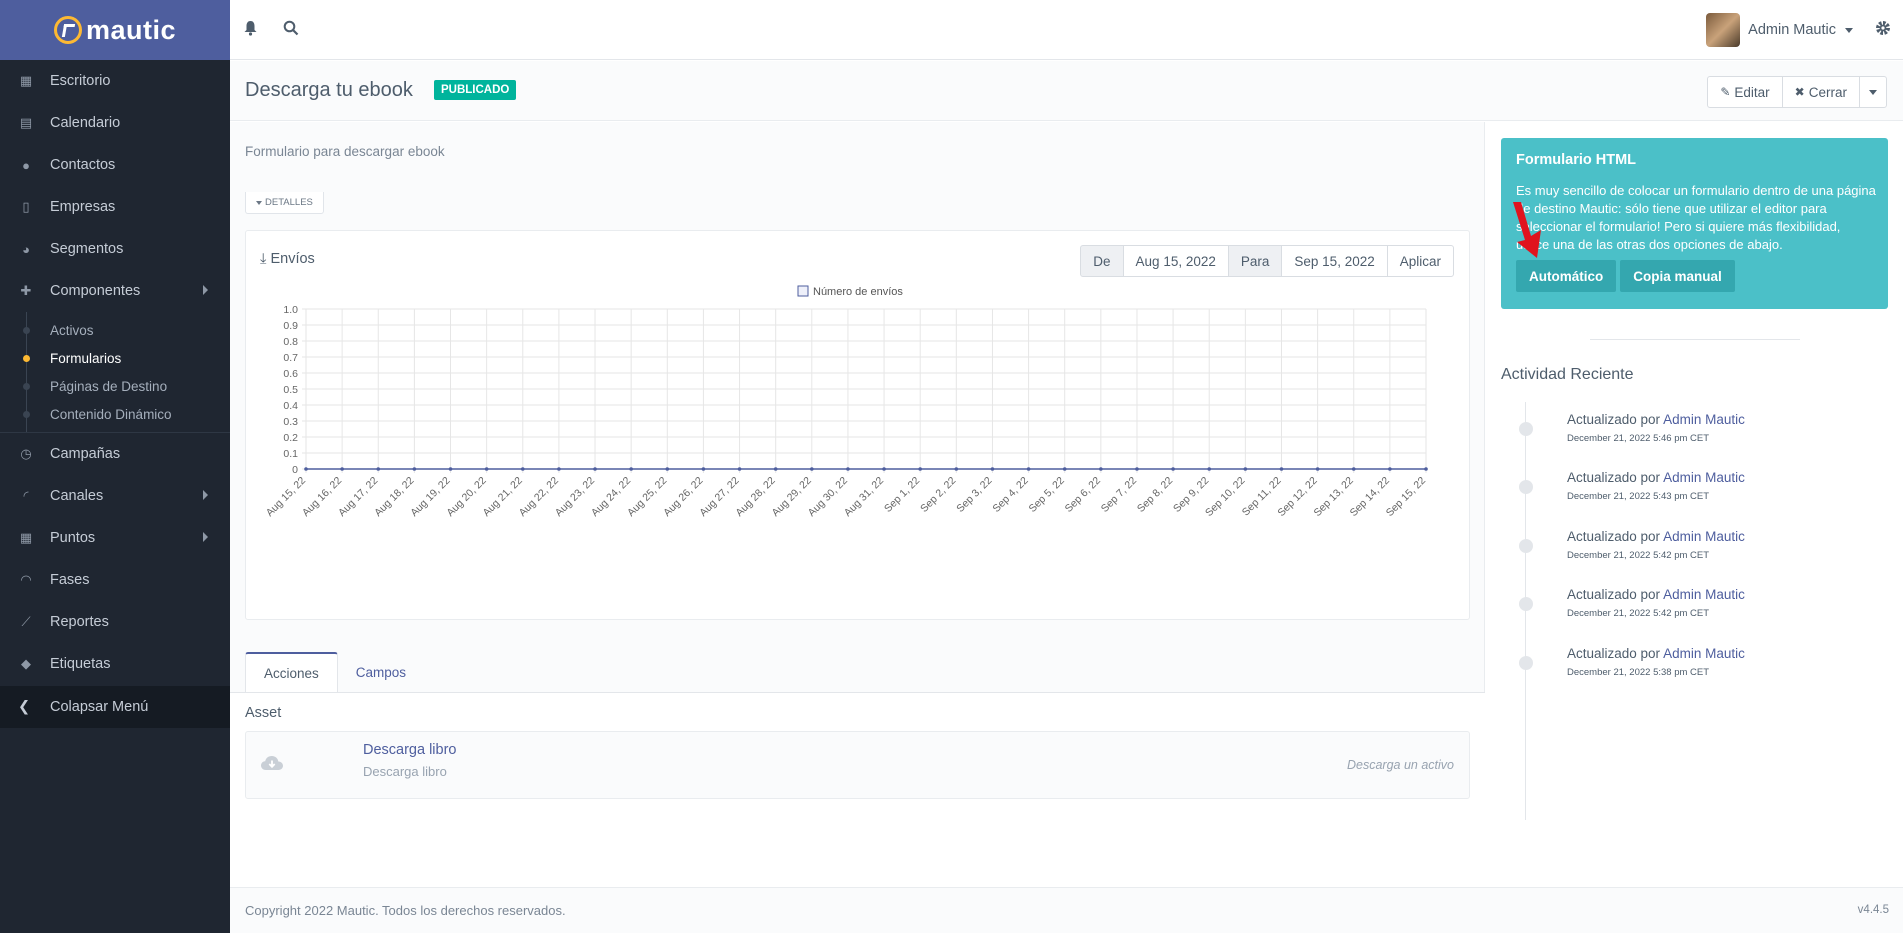  I want to click on status-badge: PUBLICADO, so click(475, 90).